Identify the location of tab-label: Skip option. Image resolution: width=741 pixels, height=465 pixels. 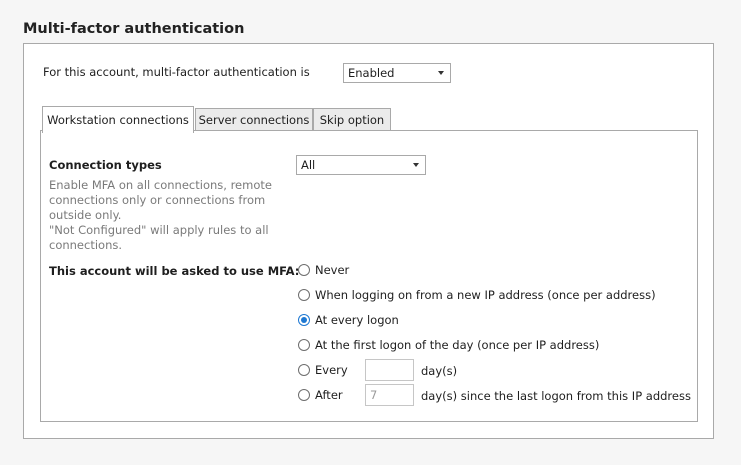
(352, 120).